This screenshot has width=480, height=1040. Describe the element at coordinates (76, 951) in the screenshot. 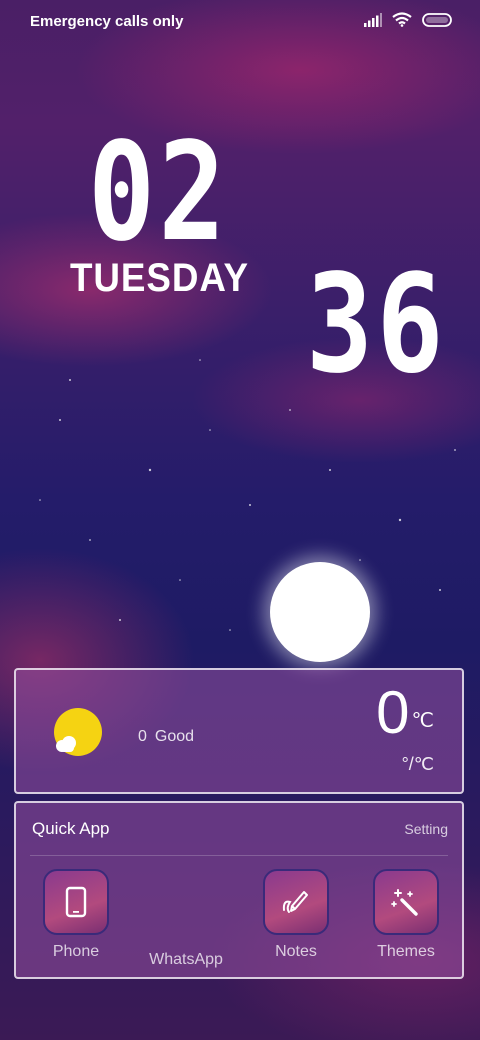

I see `app-label: Phone` at that location.